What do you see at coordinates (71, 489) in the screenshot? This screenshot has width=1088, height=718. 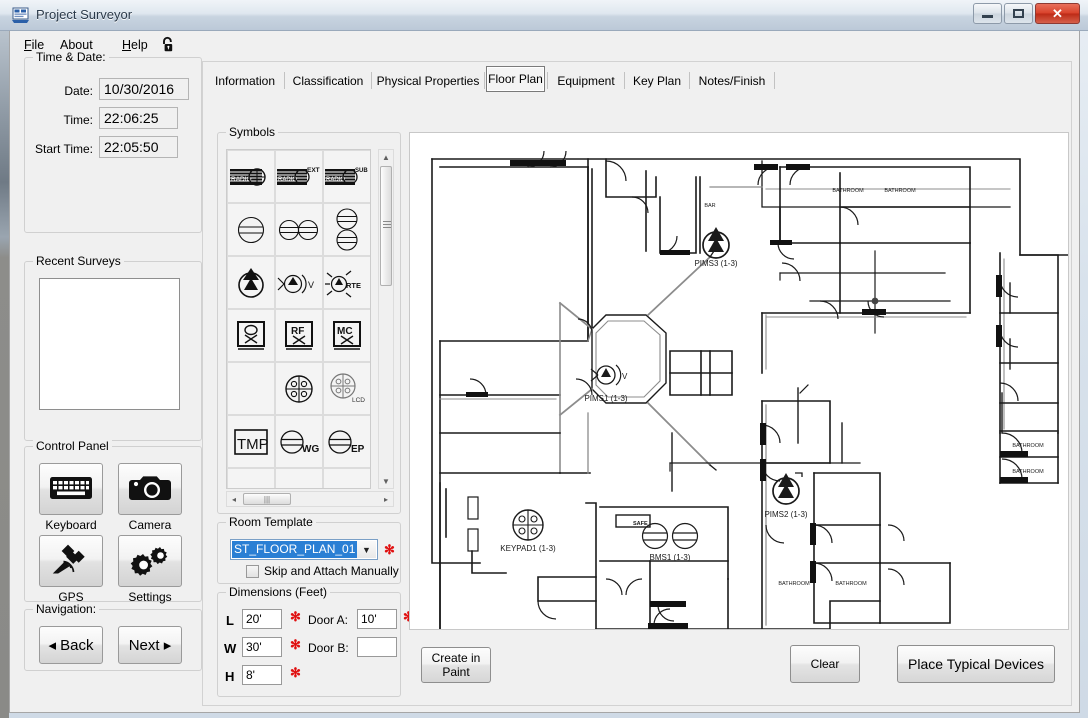 I see `keyboard-button` at bounding box center [71, 489].